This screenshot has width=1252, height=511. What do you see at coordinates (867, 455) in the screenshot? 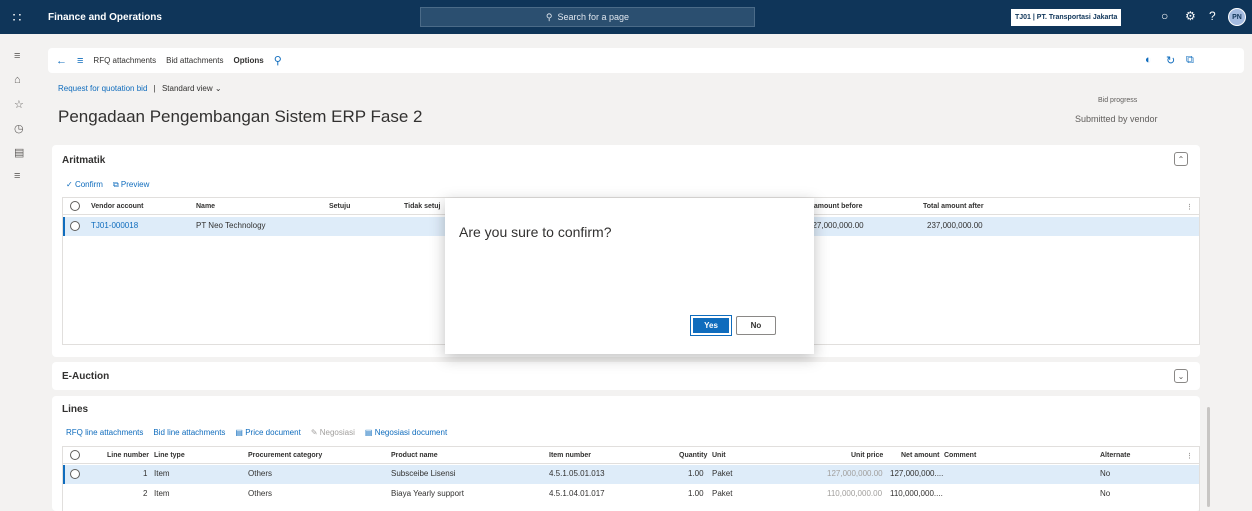
I see `column-header: Unit price` at bounding box center [867, 455].